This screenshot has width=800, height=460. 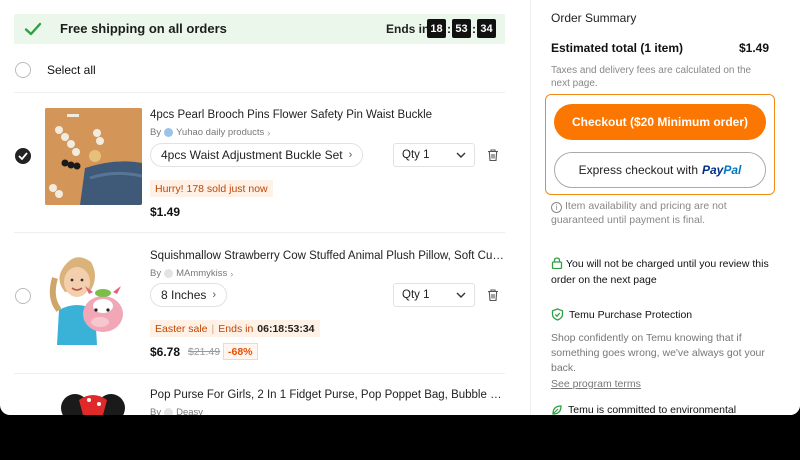 I want to click on hurry-badge: Hurry! 178 sold just now, so click(x=211, y=188).